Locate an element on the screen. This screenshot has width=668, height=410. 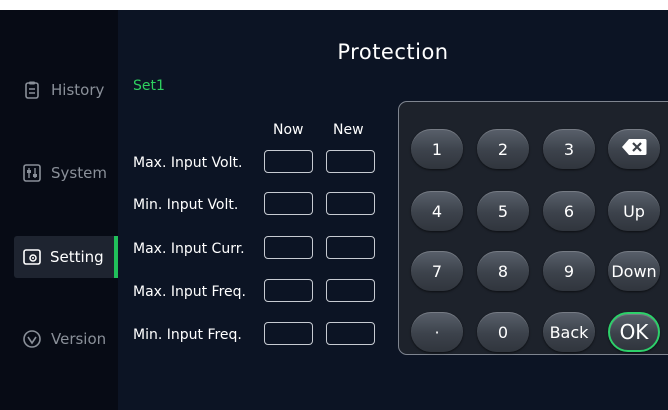
key-3: 3 is located at coordinates (569, 149).